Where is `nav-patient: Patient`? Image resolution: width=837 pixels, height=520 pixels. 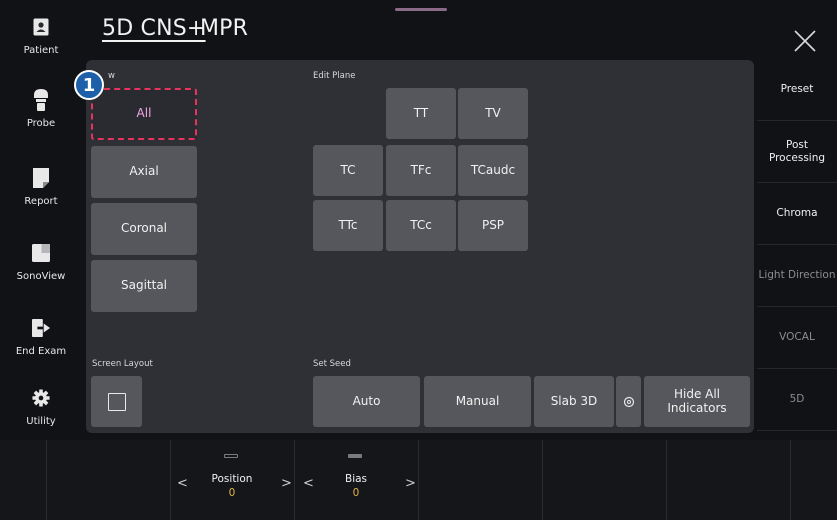
nav-patient: Patient is located at coordinates (41, 49).